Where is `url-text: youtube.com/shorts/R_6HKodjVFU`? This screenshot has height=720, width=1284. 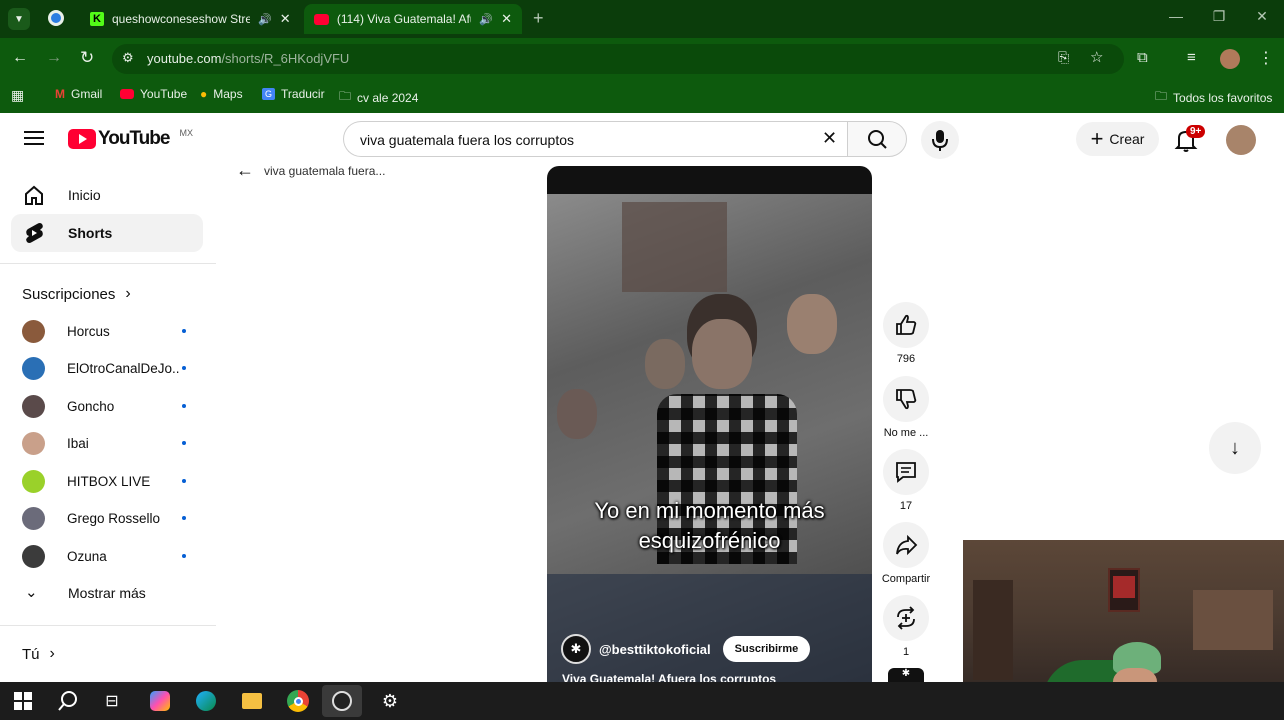 url-text: youtube.com/shorts/R_6HKodjVFU is located at coordinates (248, 58).